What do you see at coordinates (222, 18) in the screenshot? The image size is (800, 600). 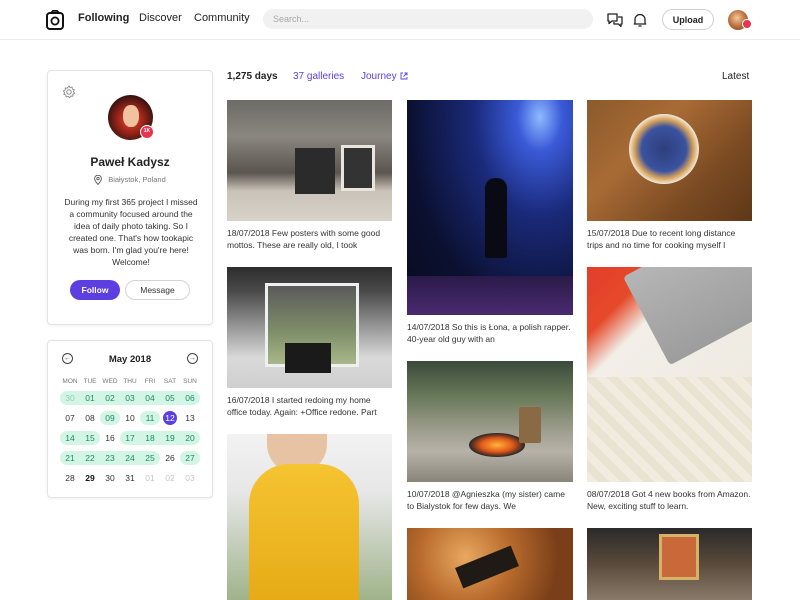 I see `nav-community: Community` at bounding box center [222, 18].